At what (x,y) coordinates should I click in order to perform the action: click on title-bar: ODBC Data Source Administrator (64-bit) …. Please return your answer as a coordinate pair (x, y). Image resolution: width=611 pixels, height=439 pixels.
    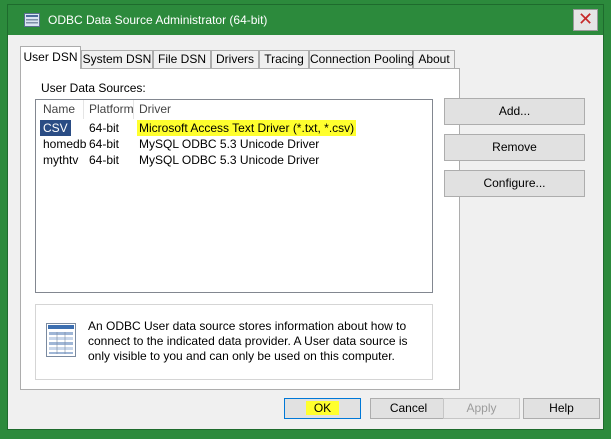
    Looking at the image, I should click on (305, 20).